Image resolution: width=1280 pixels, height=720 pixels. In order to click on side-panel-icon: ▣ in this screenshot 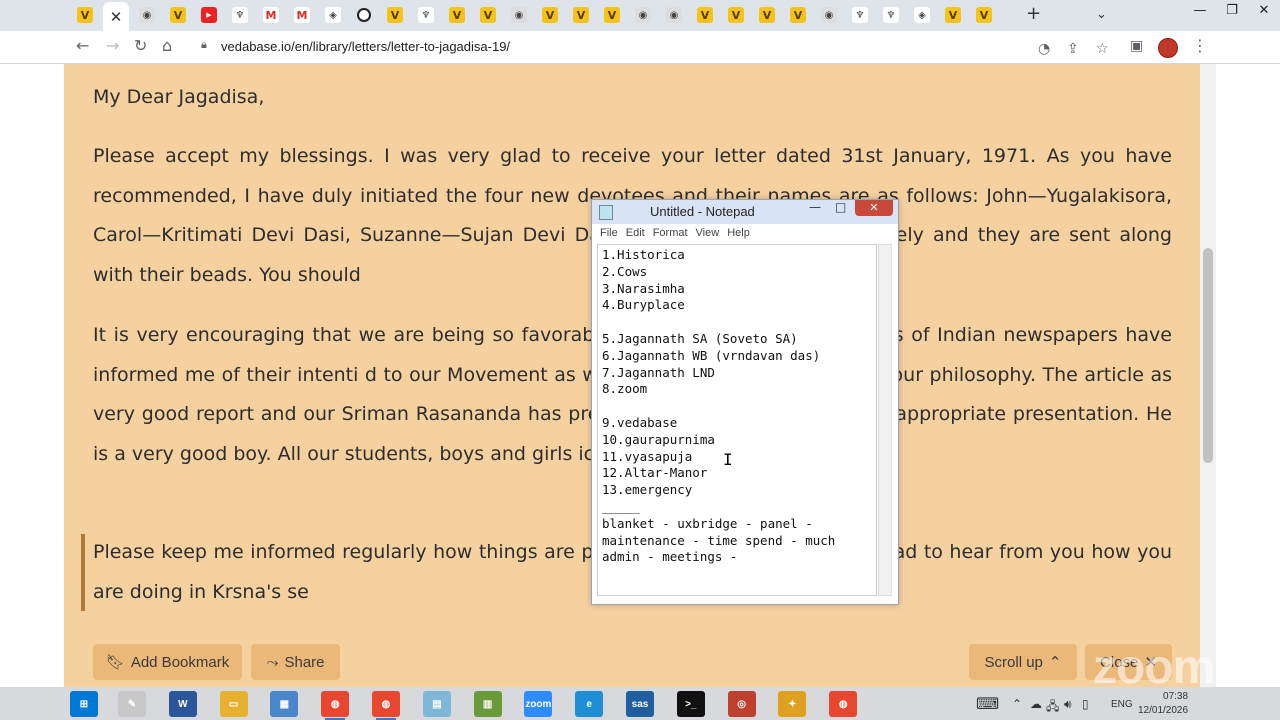, I will do `click(1136, 46)`.